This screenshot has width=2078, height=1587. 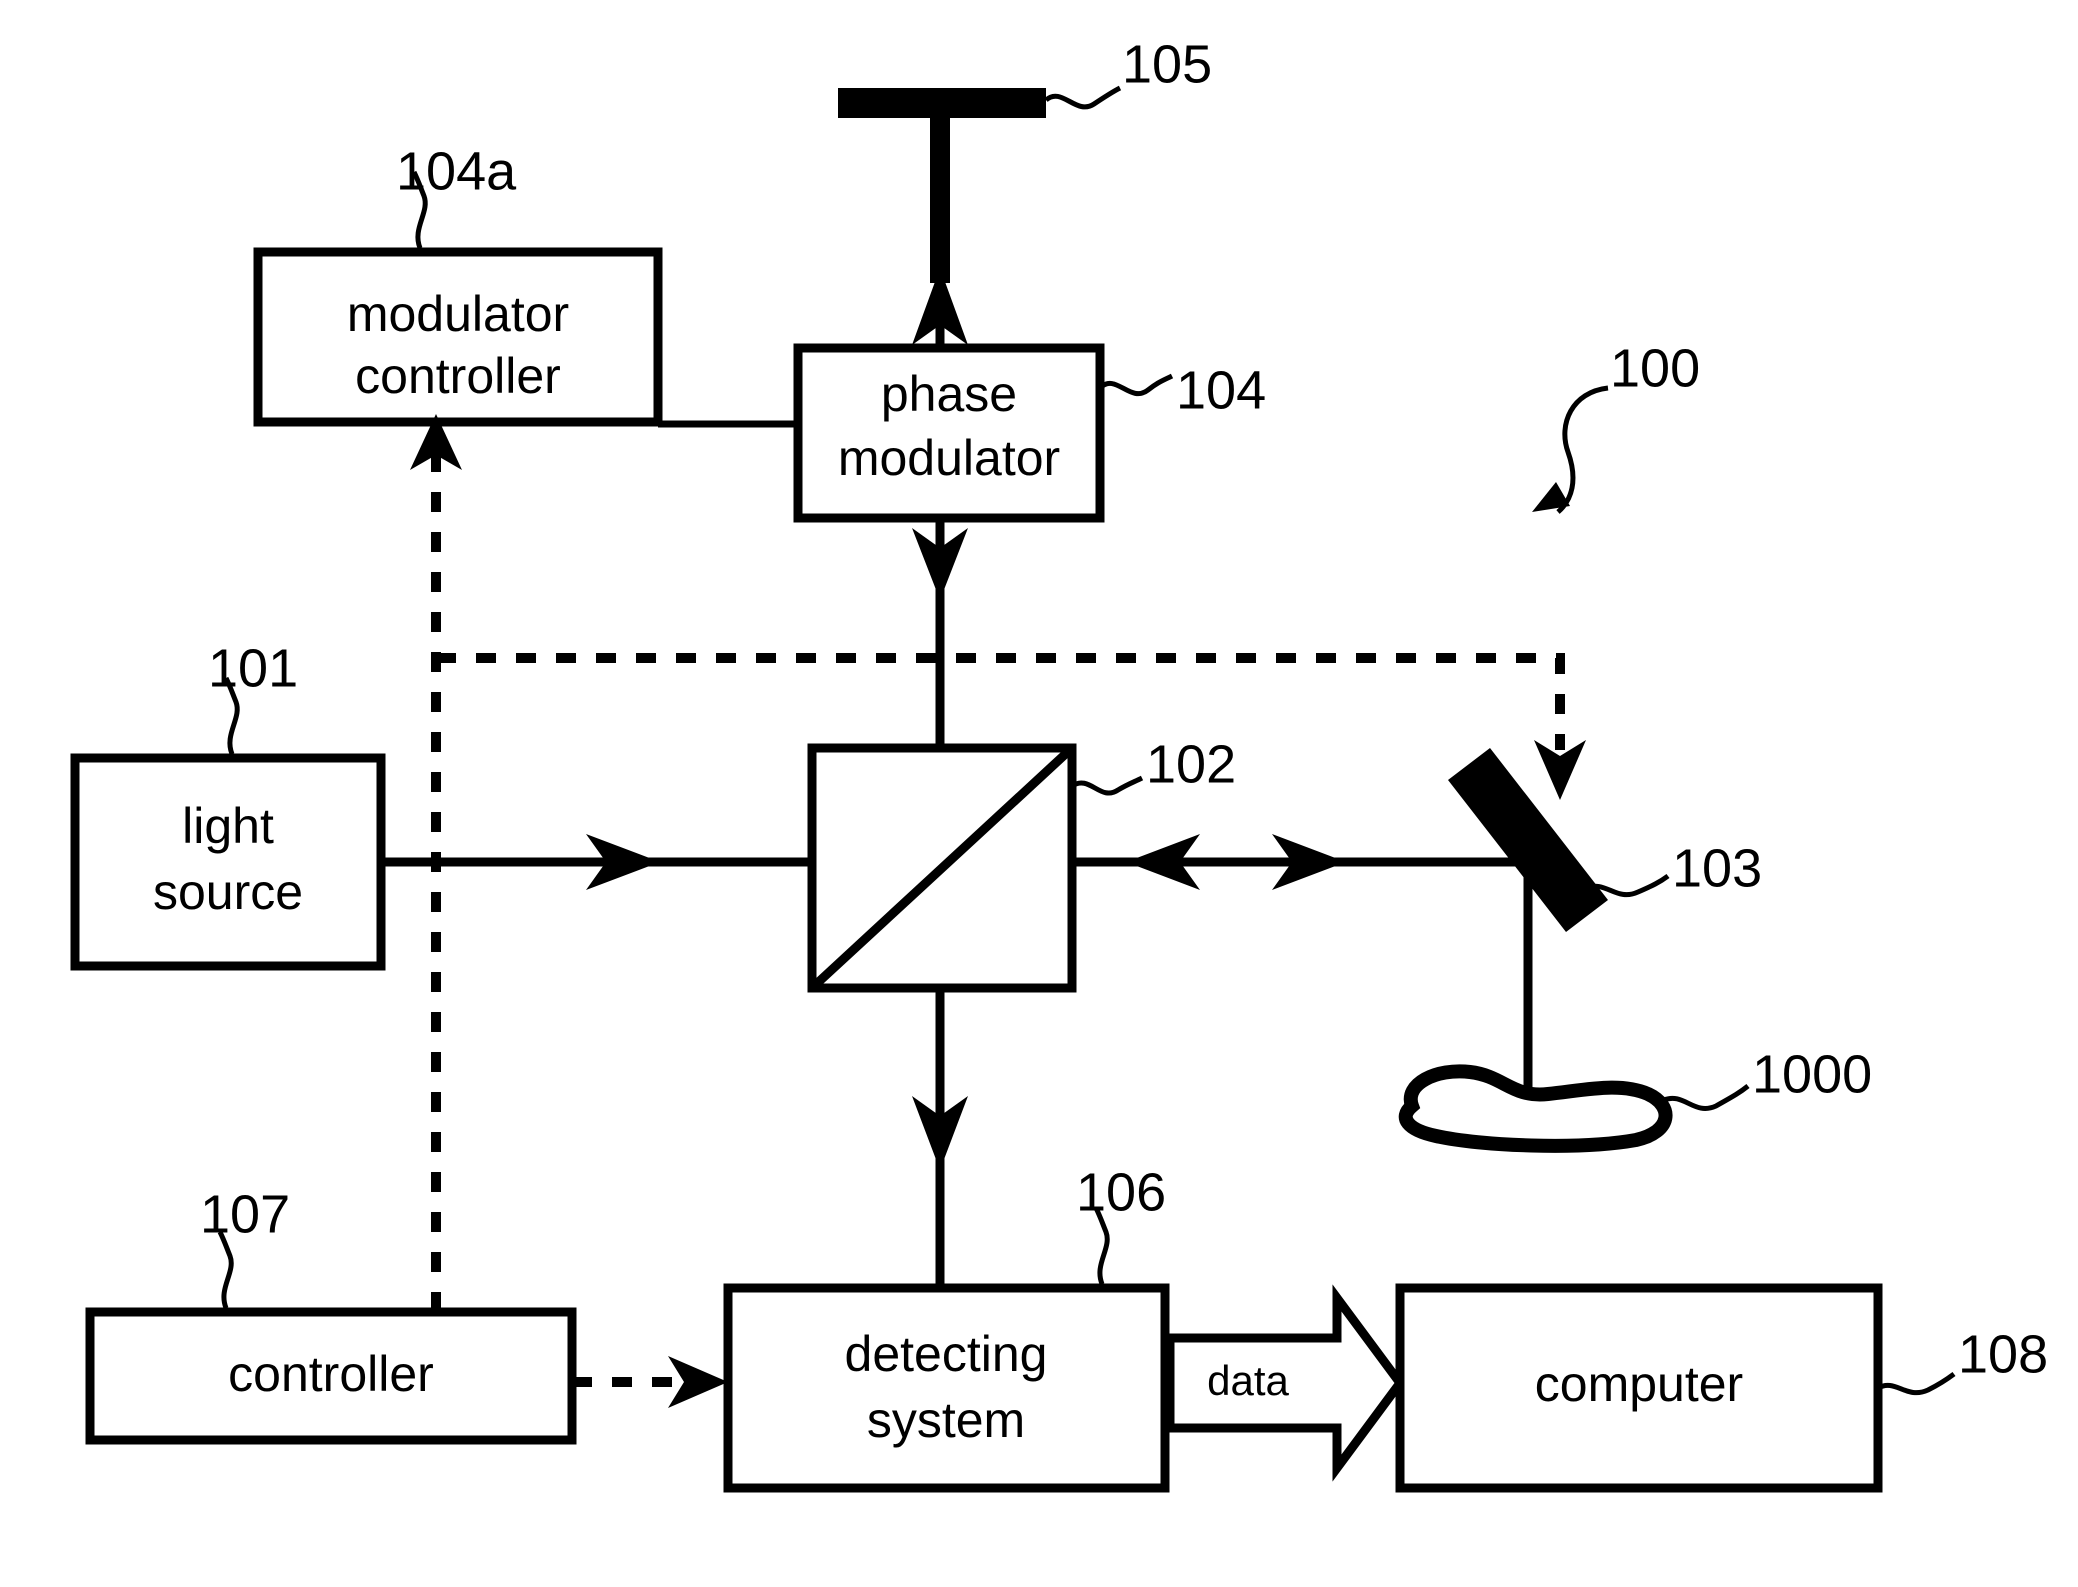 I want to click on block-light-source: light source, so click(x=228, y=862).